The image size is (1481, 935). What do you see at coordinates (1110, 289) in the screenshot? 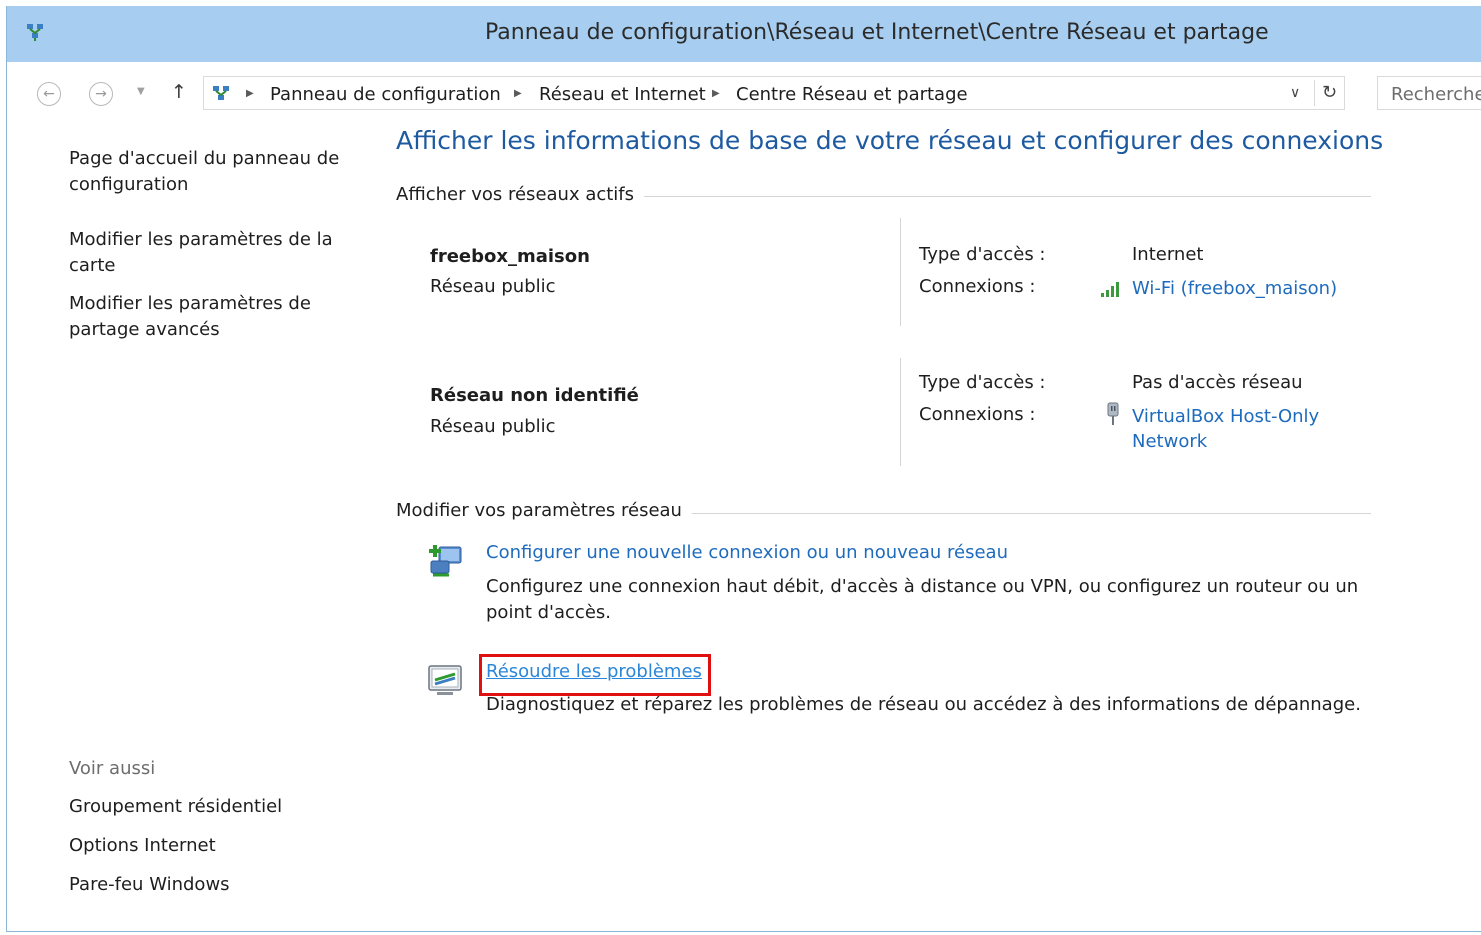
I see `wifi-signal-icon` at bounding box center [1110, 289].